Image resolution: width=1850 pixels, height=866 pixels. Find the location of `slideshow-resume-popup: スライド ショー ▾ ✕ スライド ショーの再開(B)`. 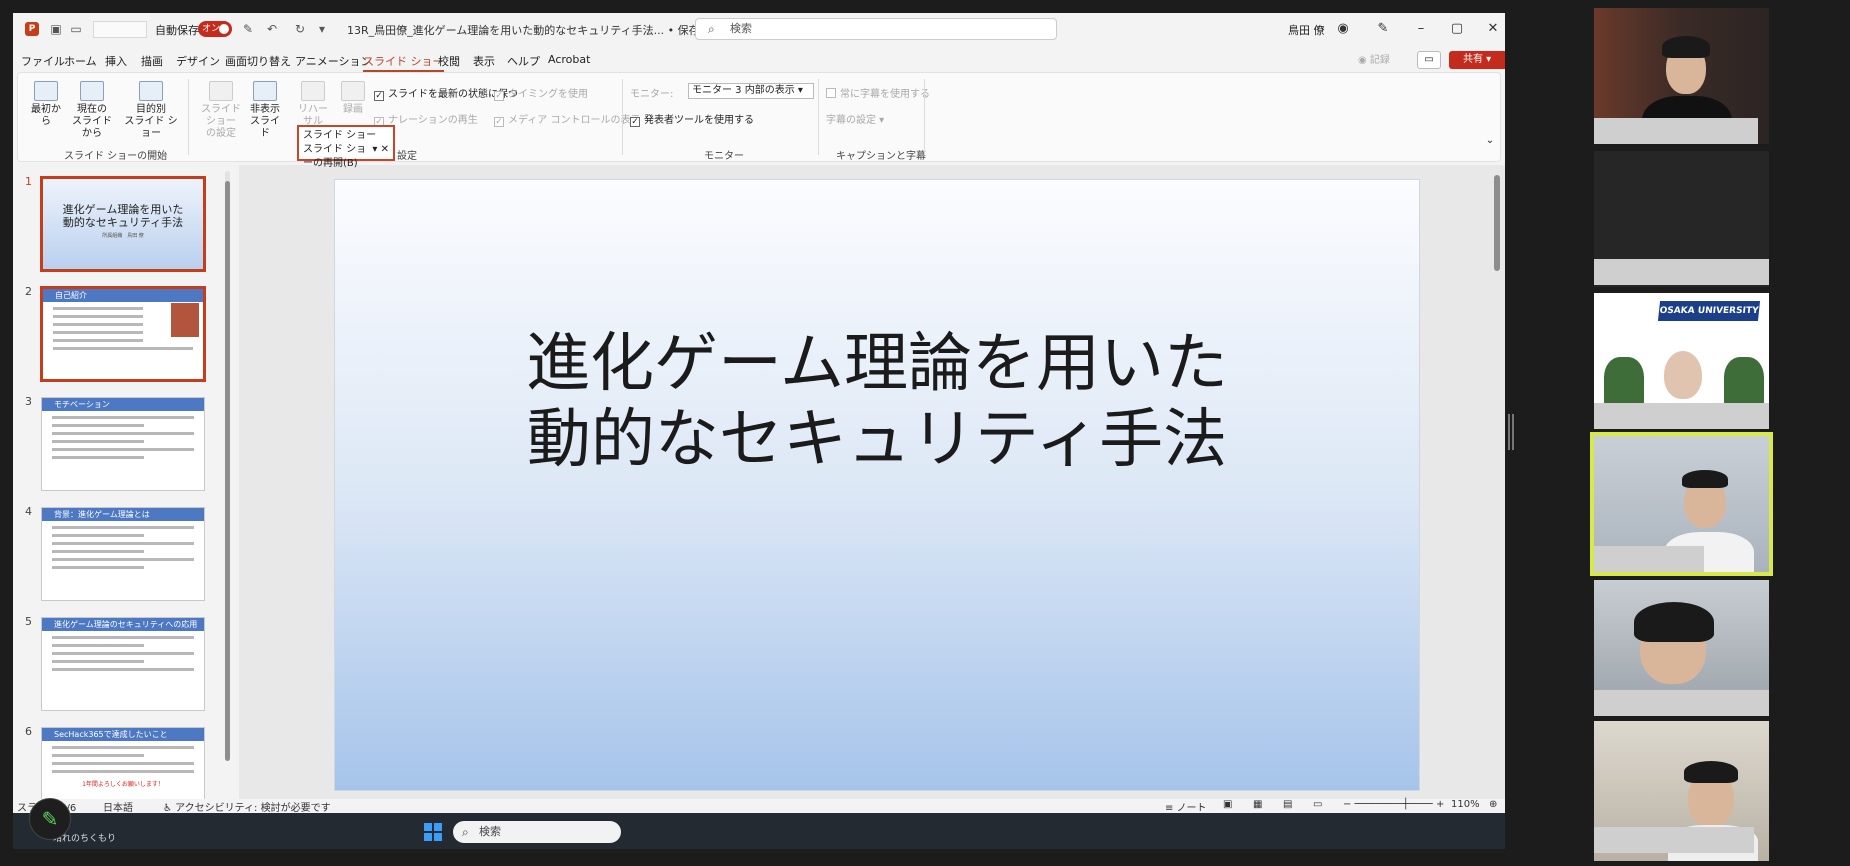

slideshow-resume-popup: スライド ショー ▾ ✕ スライド ショーの再開(B) is located at coordinates (346, 147).